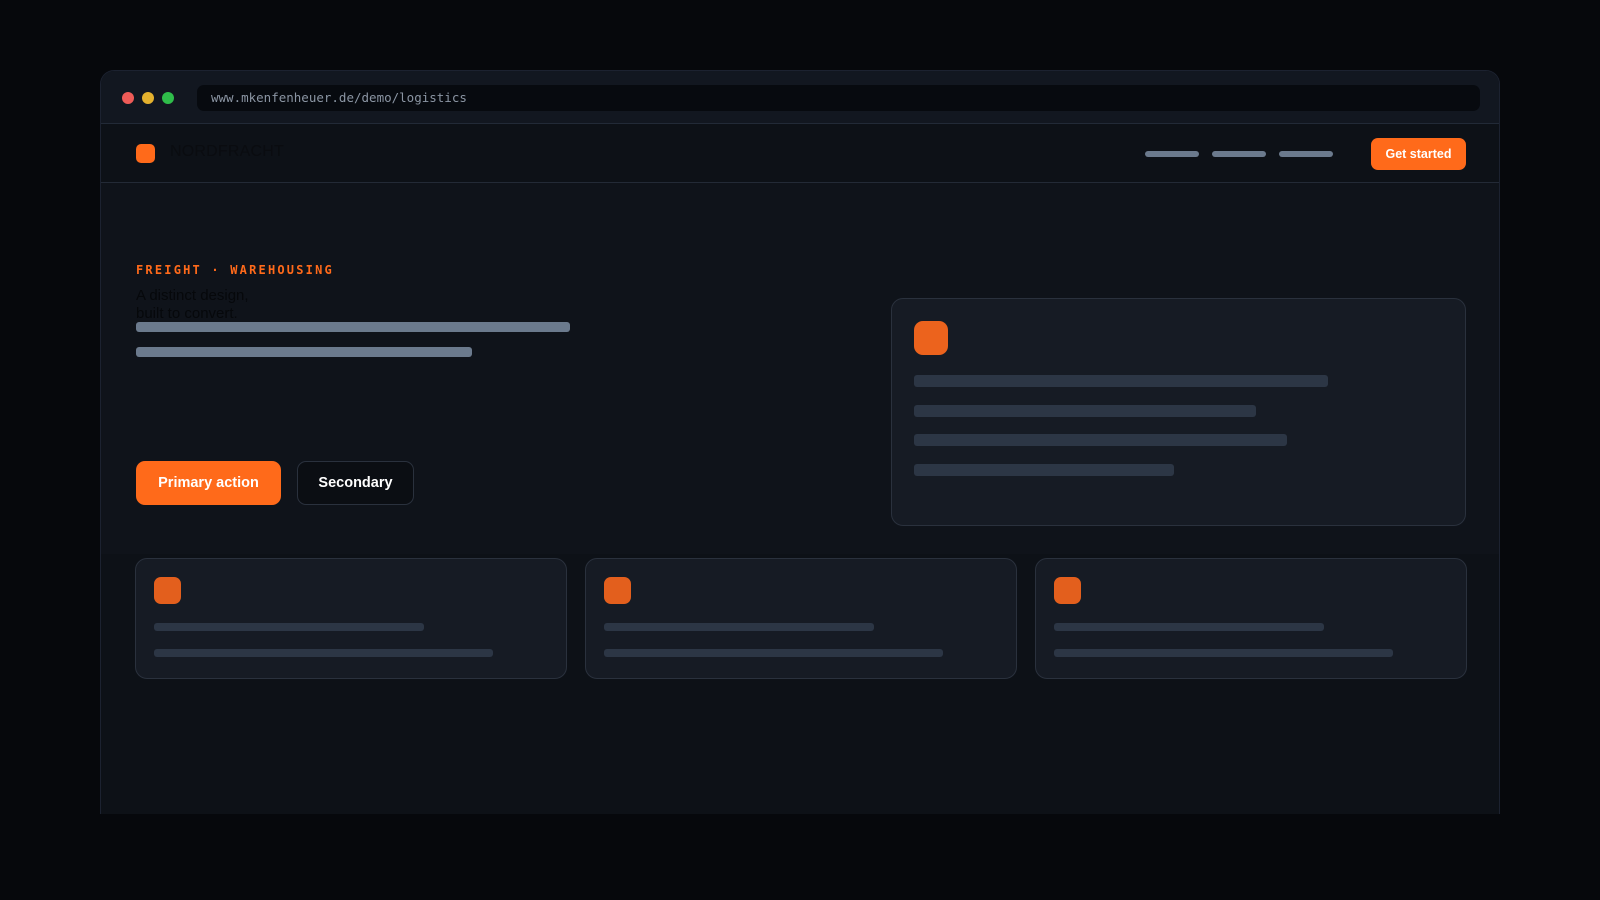  I want to click on browser-chrome: www.mkenfenheuer.de/demo/logistics, so click(800, 97).